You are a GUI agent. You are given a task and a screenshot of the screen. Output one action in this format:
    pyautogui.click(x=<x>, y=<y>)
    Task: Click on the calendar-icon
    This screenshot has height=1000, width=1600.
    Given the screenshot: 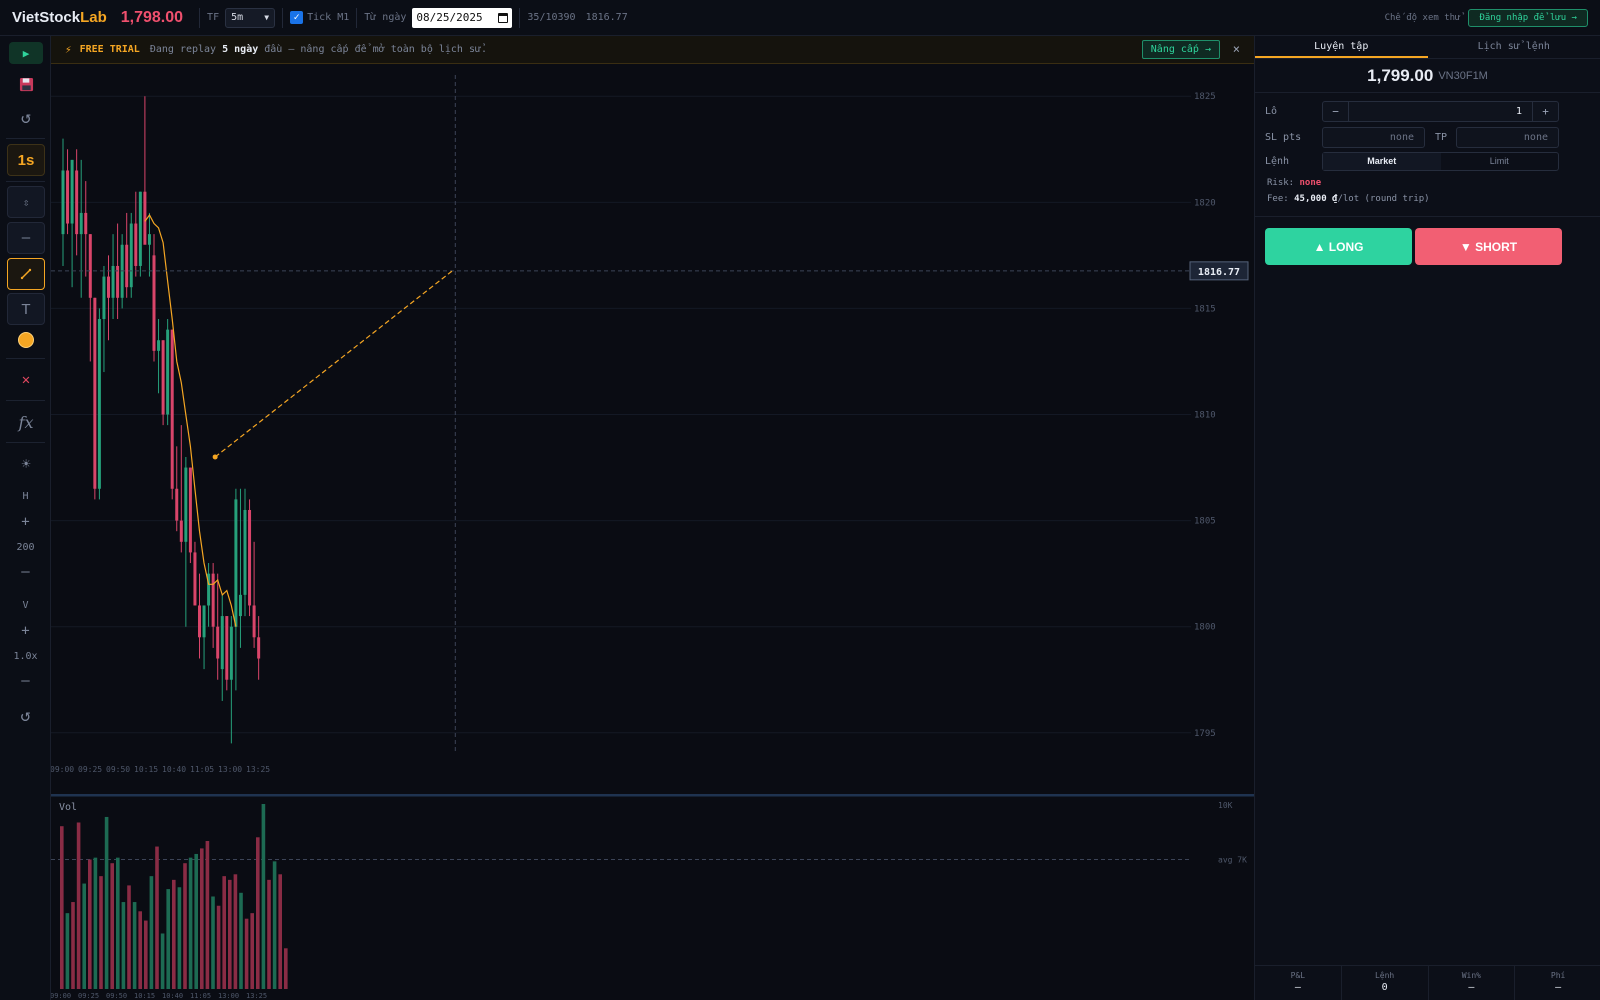 What is the action you would take?
    pyautogui.click(x=503, y=17)
    